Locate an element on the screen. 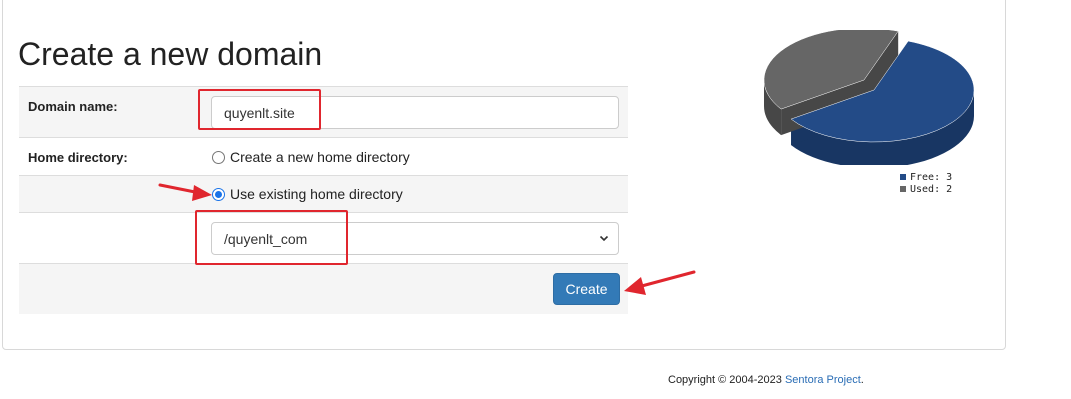 The height and width of the screenshot is (399, 1071). create-new-home-radio is located at coordinates (218, 157).